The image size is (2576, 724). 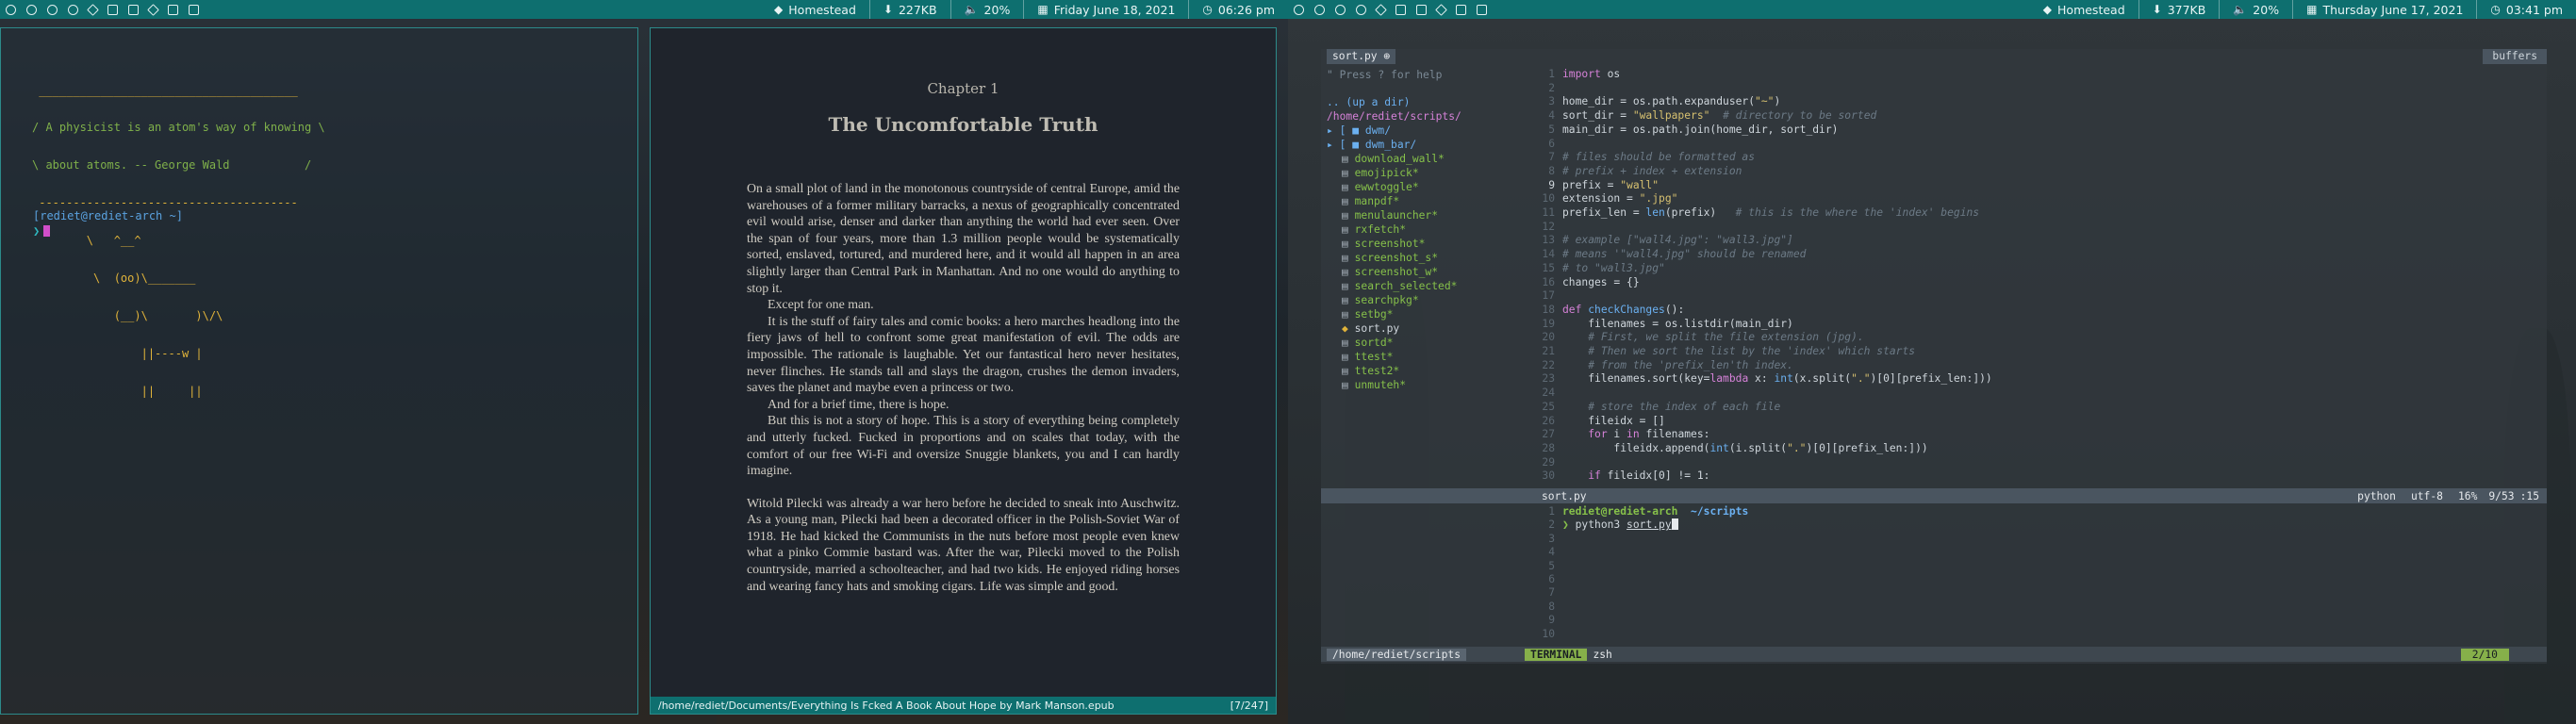 What do you see at coordinates (1386, 173) in the screenshot?
I see `tree-file-label: emojipick*` at bounding box center [1386, 173].